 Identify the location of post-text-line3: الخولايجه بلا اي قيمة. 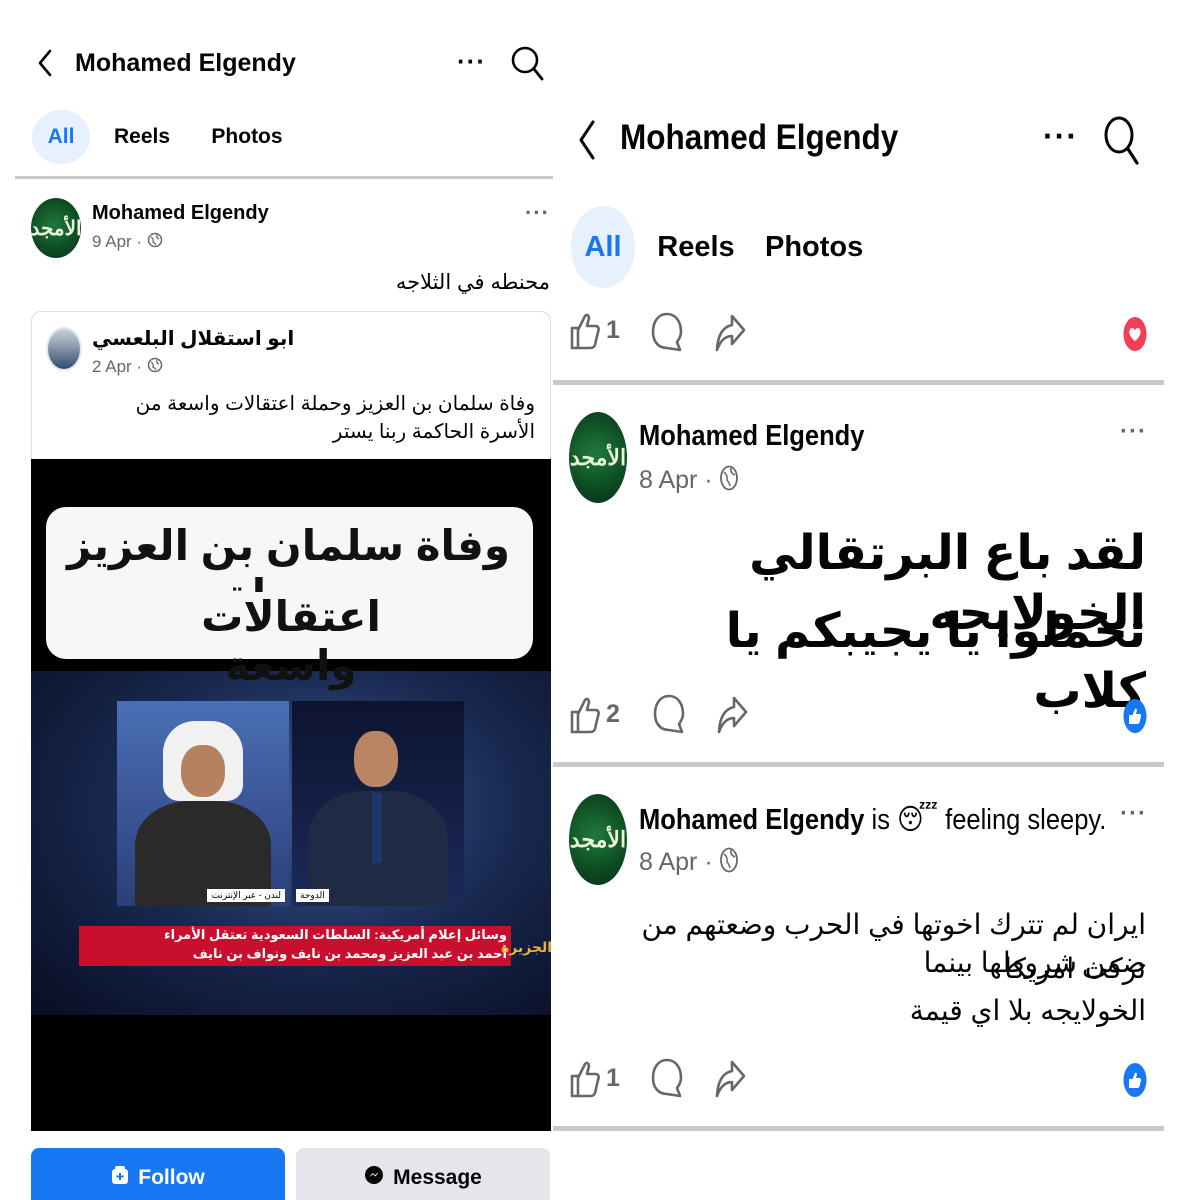
(1027, 1010).